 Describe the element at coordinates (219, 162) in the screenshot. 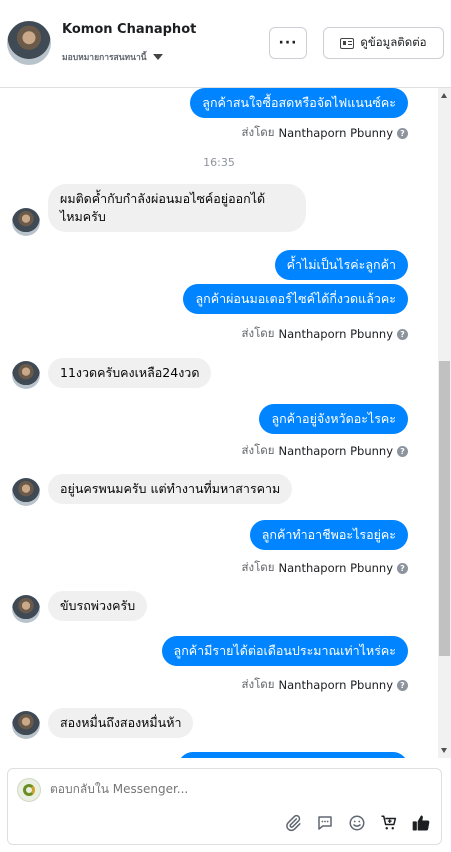

I see `timestamp: 16:35` at that location.